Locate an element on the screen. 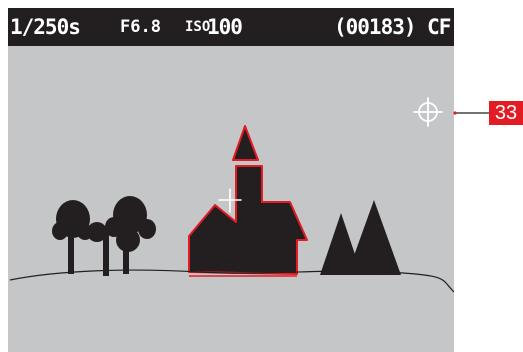 The image size is (523, 352). deciduous-trees is located at coordinates (104, 236).